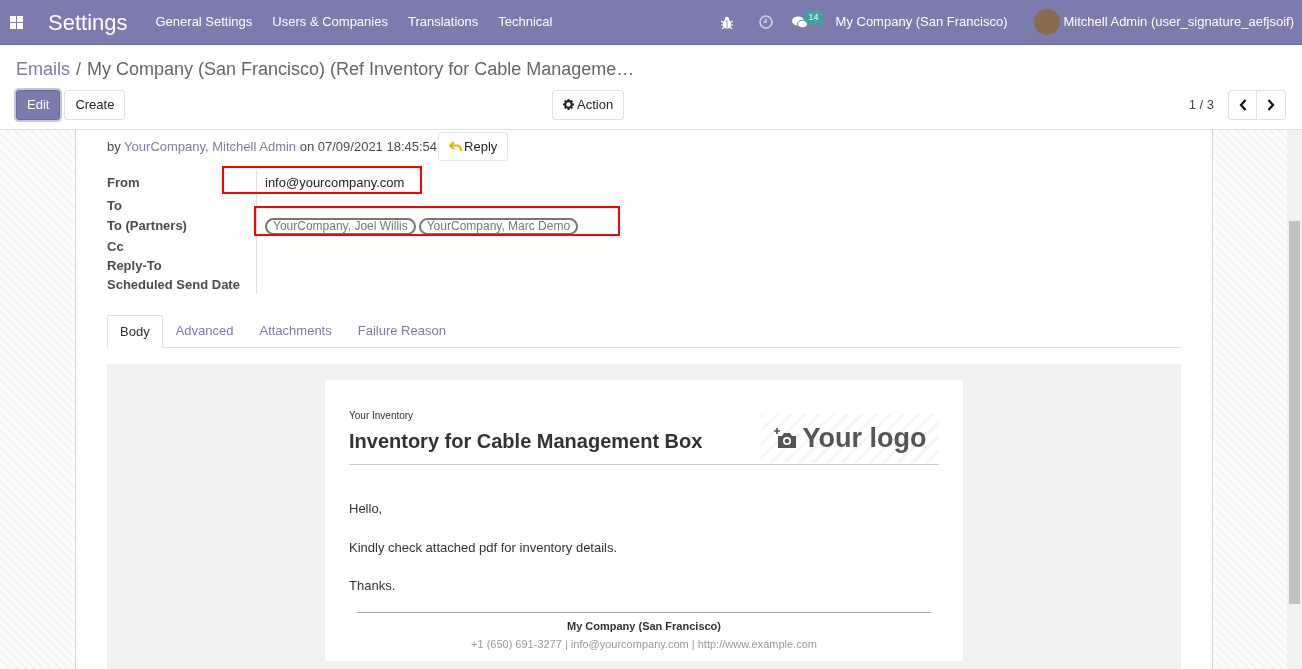 This screenshot has height=669, width=1302. What do you see at coordinates (644, 644) in the screenshot?
I see `footer-contact: +1 (650) 691-3277 | info@yourcompany.com | http://www.example.com` at bounding box center [644, 644].